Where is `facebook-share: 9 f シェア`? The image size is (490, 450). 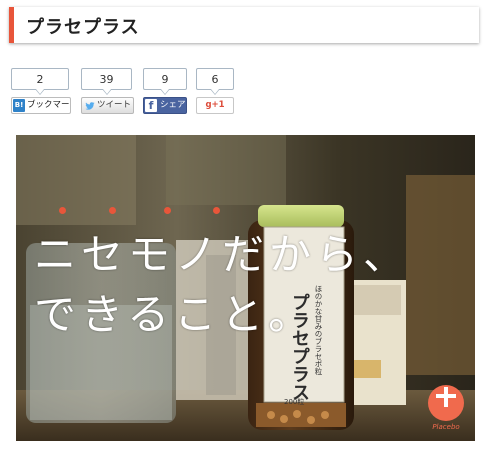 facebook-share: 9 f シェア is located at coordinates (165, 91).